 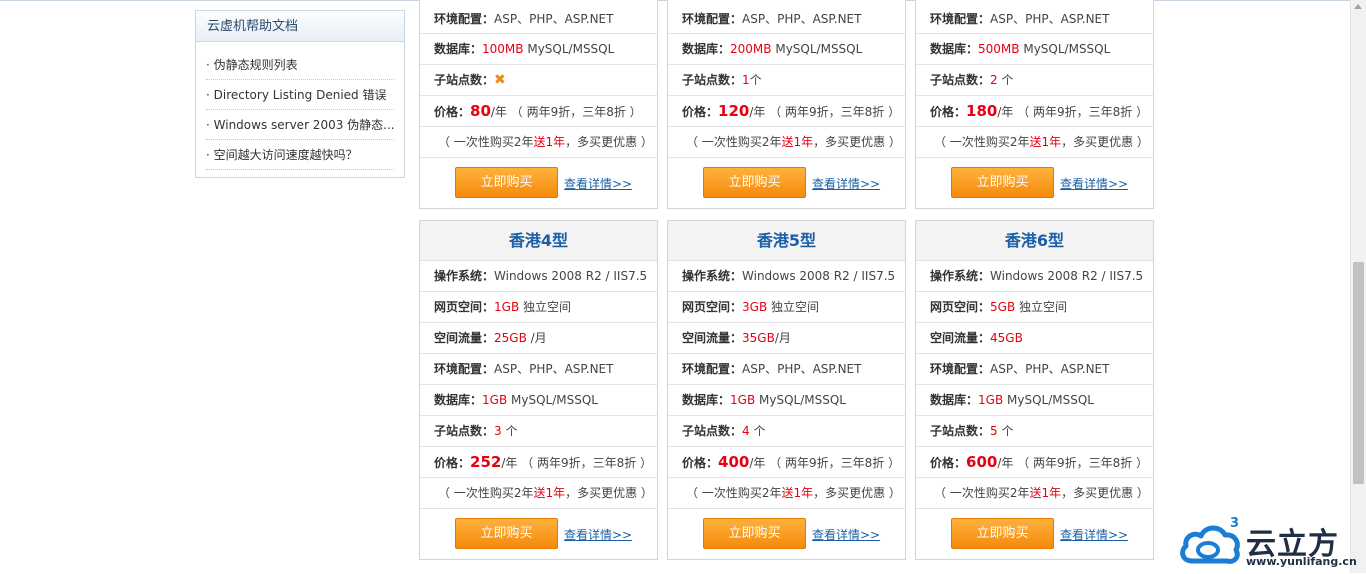 I want to click on logo-badge: 3, so click(x=1234, y=523).